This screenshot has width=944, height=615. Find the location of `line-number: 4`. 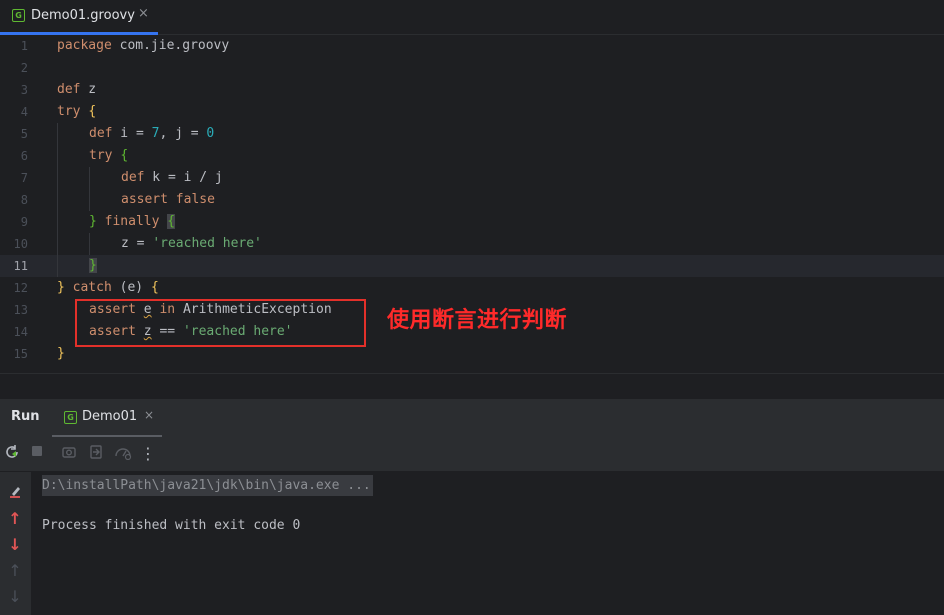

line-number: 4 is located at coordinates (24, 112).